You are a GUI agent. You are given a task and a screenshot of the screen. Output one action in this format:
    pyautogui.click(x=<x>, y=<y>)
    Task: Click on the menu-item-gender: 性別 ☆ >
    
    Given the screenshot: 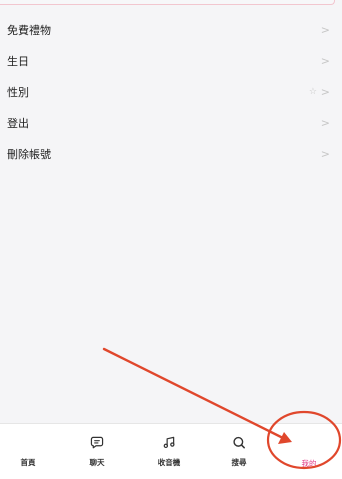 What is the action you would take?
    pyautogui.click(x=171, y=91)
    